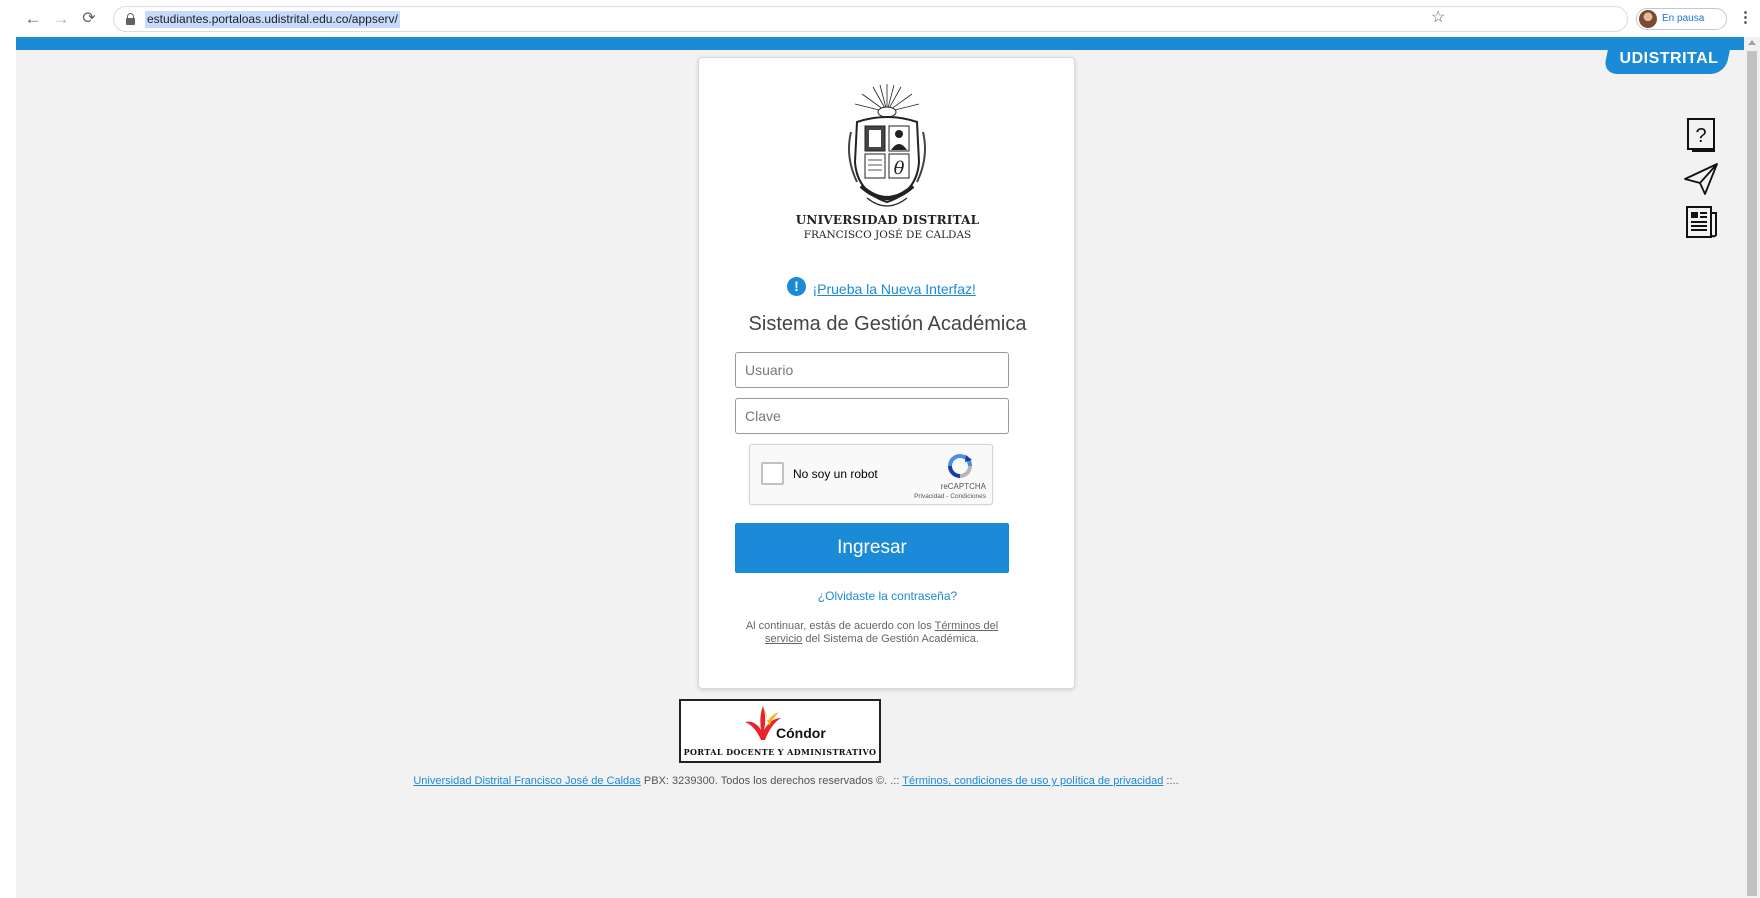  I want to click on university-subtitle: FRANCISCO JOSÉ DE CALDAS, so click(887, 235).